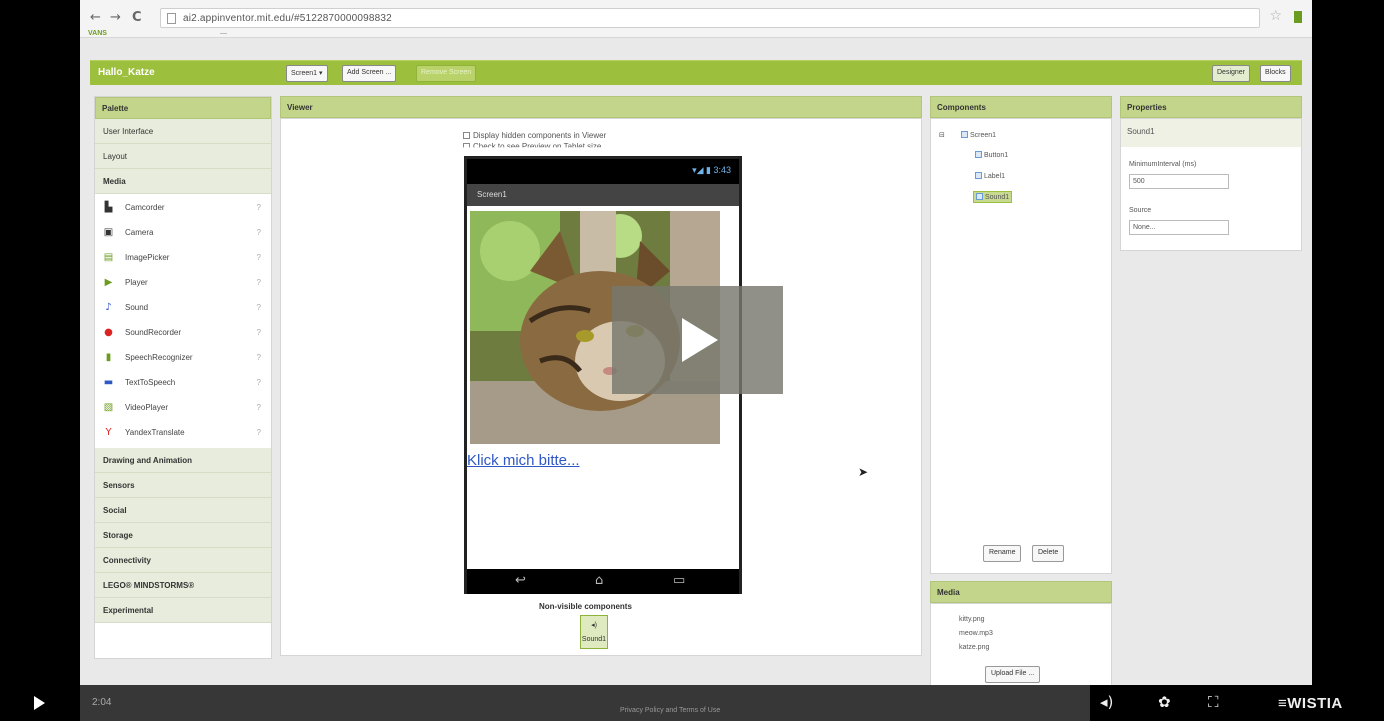 This screenshot has height=721, width=1384. I want to click on delete-button: Delete, so click(1048, 553).